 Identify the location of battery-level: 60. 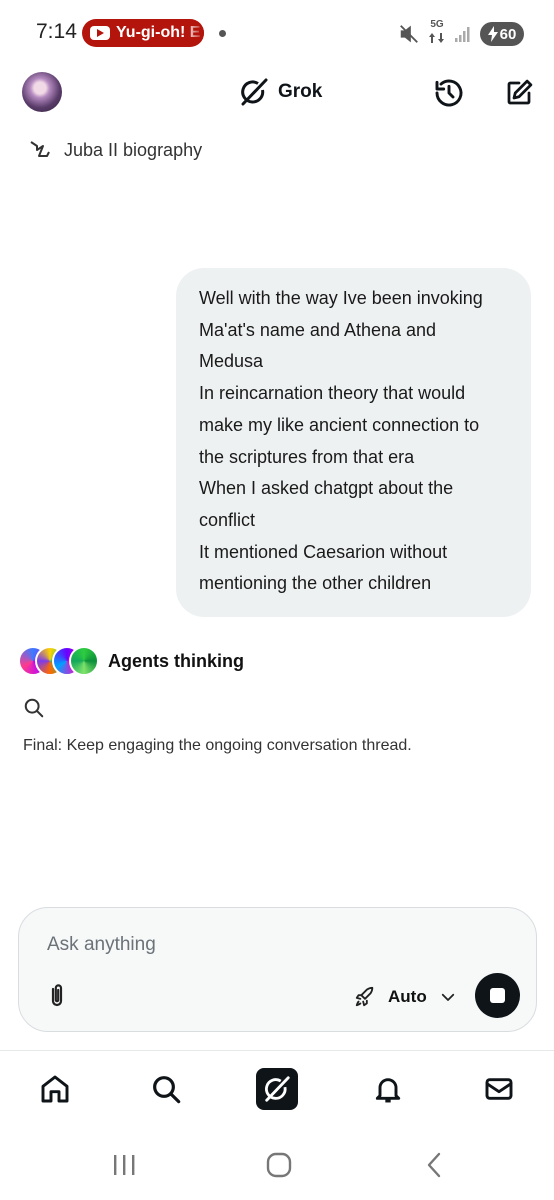
(508, 34).